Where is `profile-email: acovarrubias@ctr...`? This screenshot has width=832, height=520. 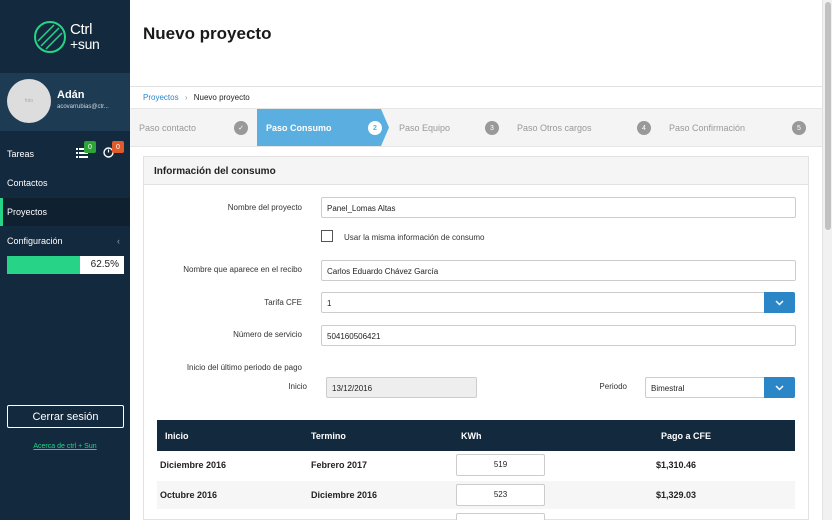
profile-email: acovarrubias@ctr... is located at coordinates (83, 107).